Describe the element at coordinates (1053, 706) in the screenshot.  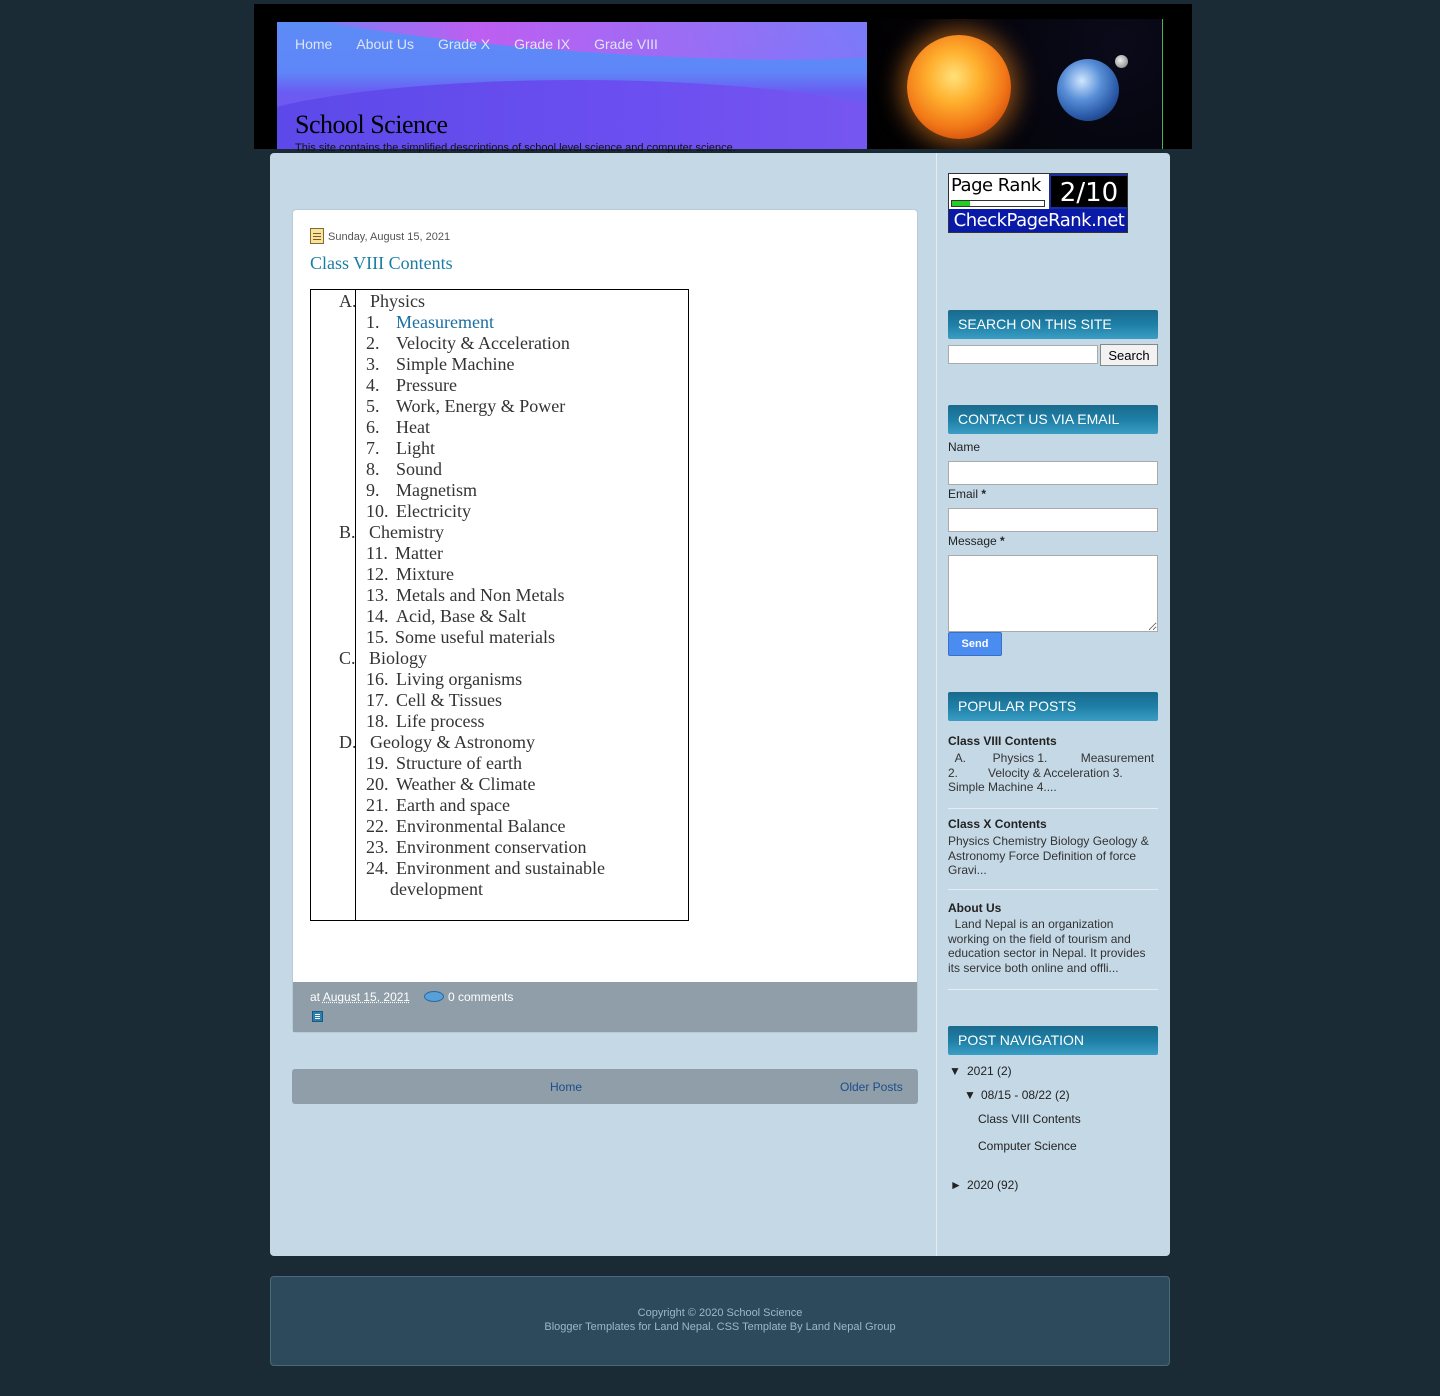
I see `popular-widget-title: Popular Posts` at that location.